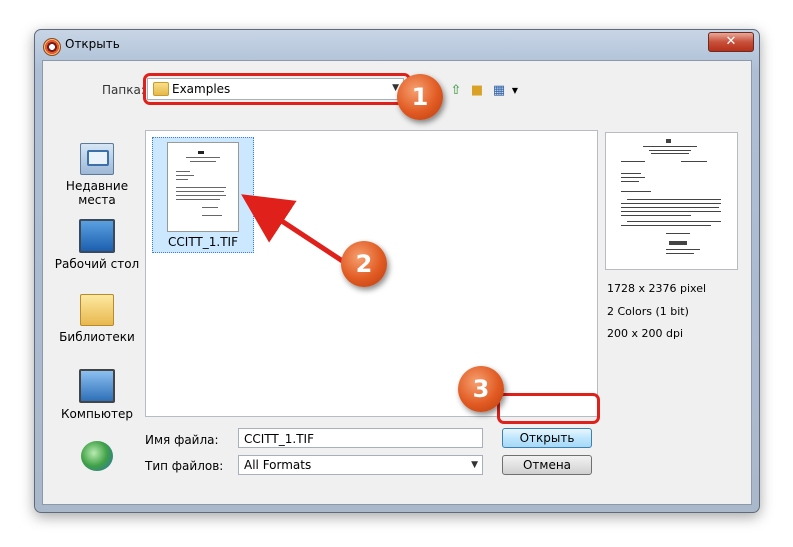 The height and width of the screenshot is (547, 793). I want to click on place-computer: Компьютер, so click(97, 395).